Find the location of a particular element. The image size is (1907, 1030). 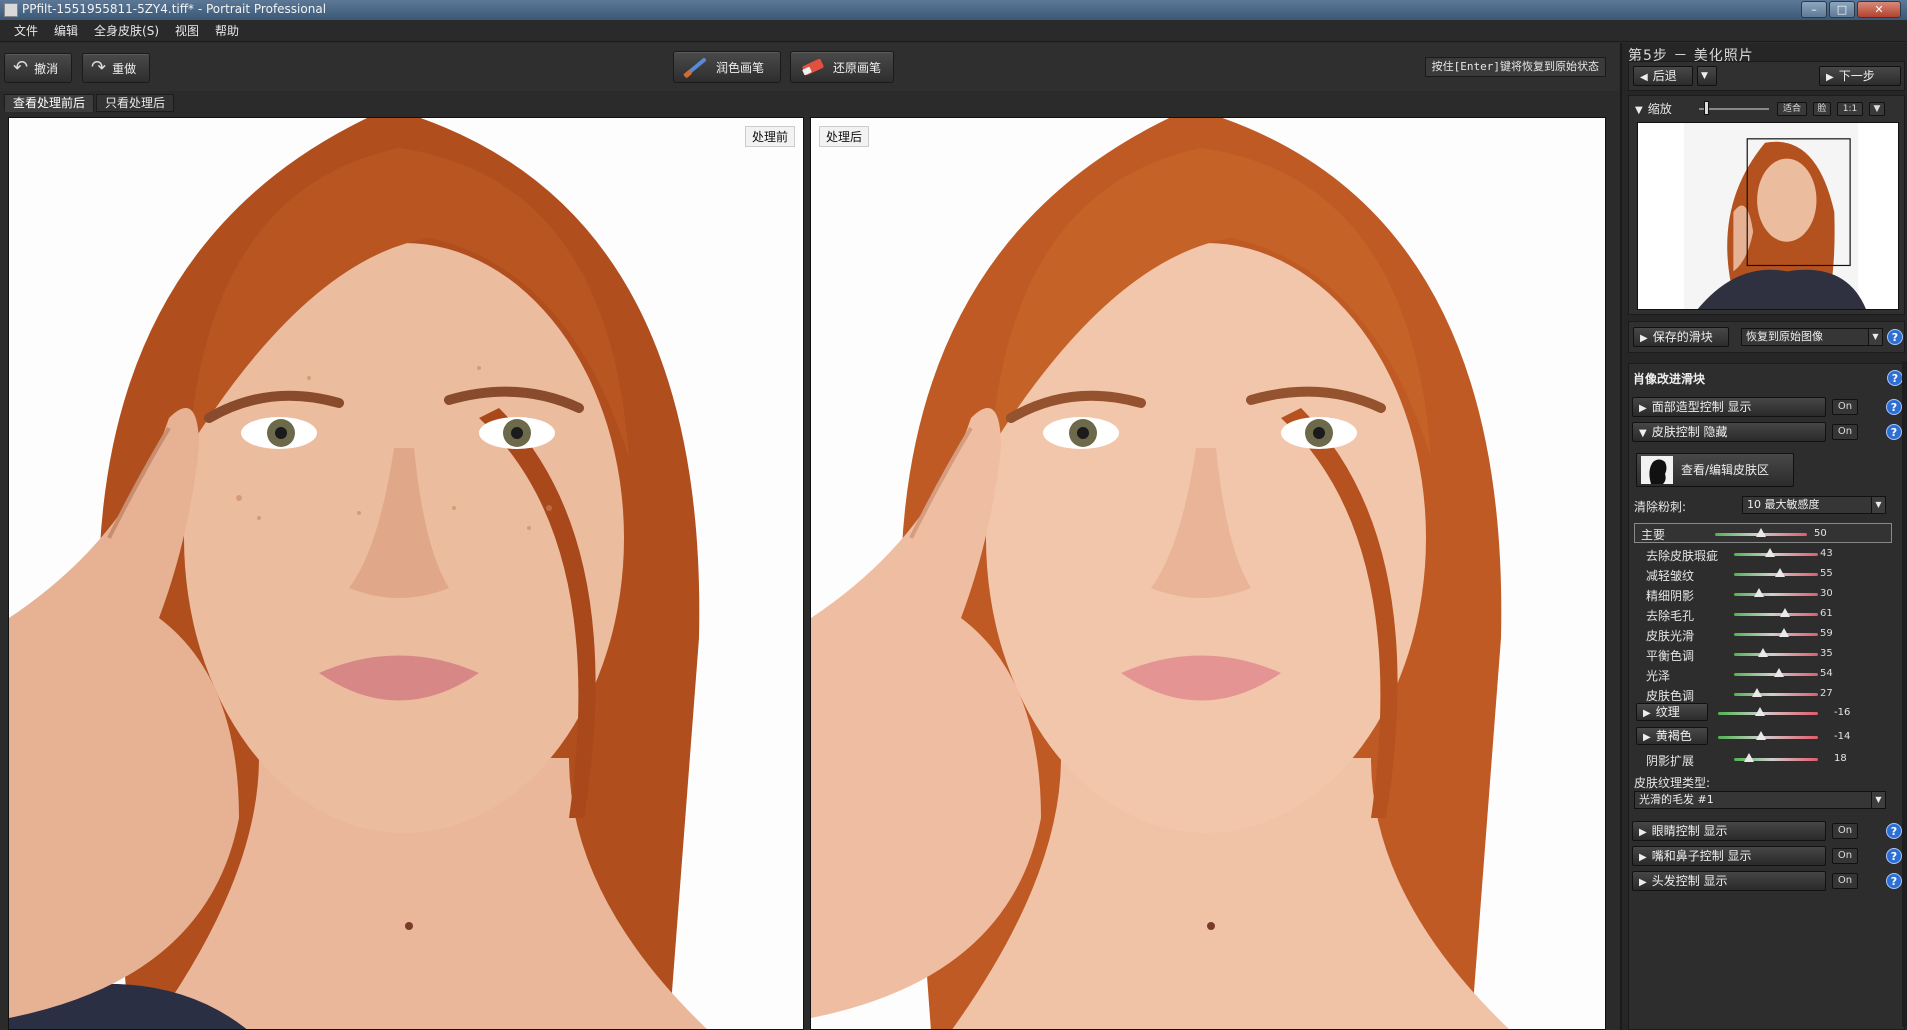

menu-edit: 编辑 is located at coordinates (66, 30).